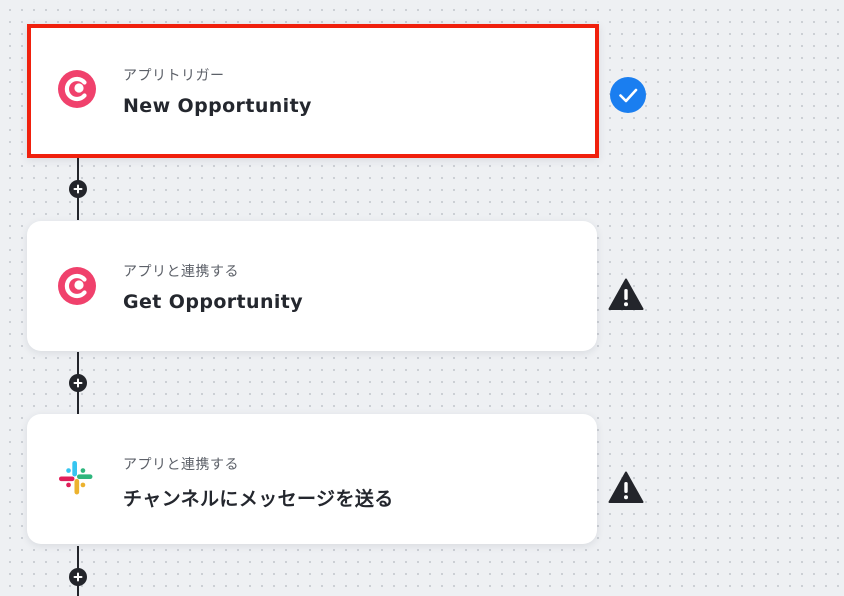 This screenshot has width=844, height=596. What do you see at coordinates (217, 106) in the screenshot?
I see `step-title: New Opportunity` at bounding box center [217, 106].